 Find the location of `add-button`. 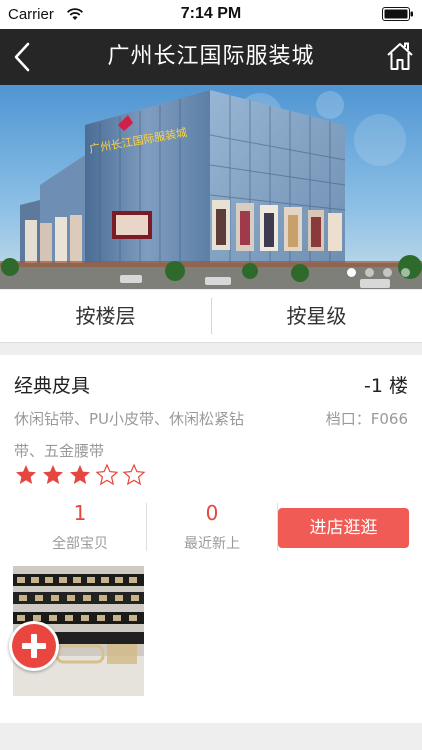

add-button is located at coordinates (34, 646).